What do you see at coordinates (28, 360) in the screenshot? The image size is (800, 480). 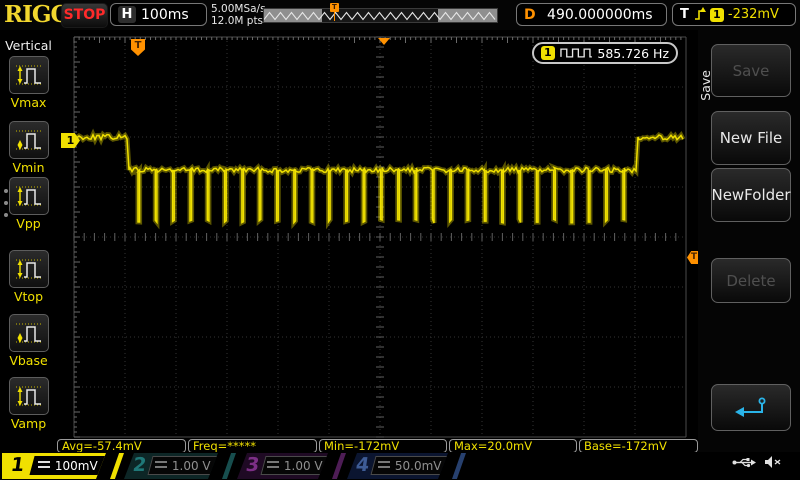 I see `sidebar-item-label: Vbase` at bounding box center [28, 360].